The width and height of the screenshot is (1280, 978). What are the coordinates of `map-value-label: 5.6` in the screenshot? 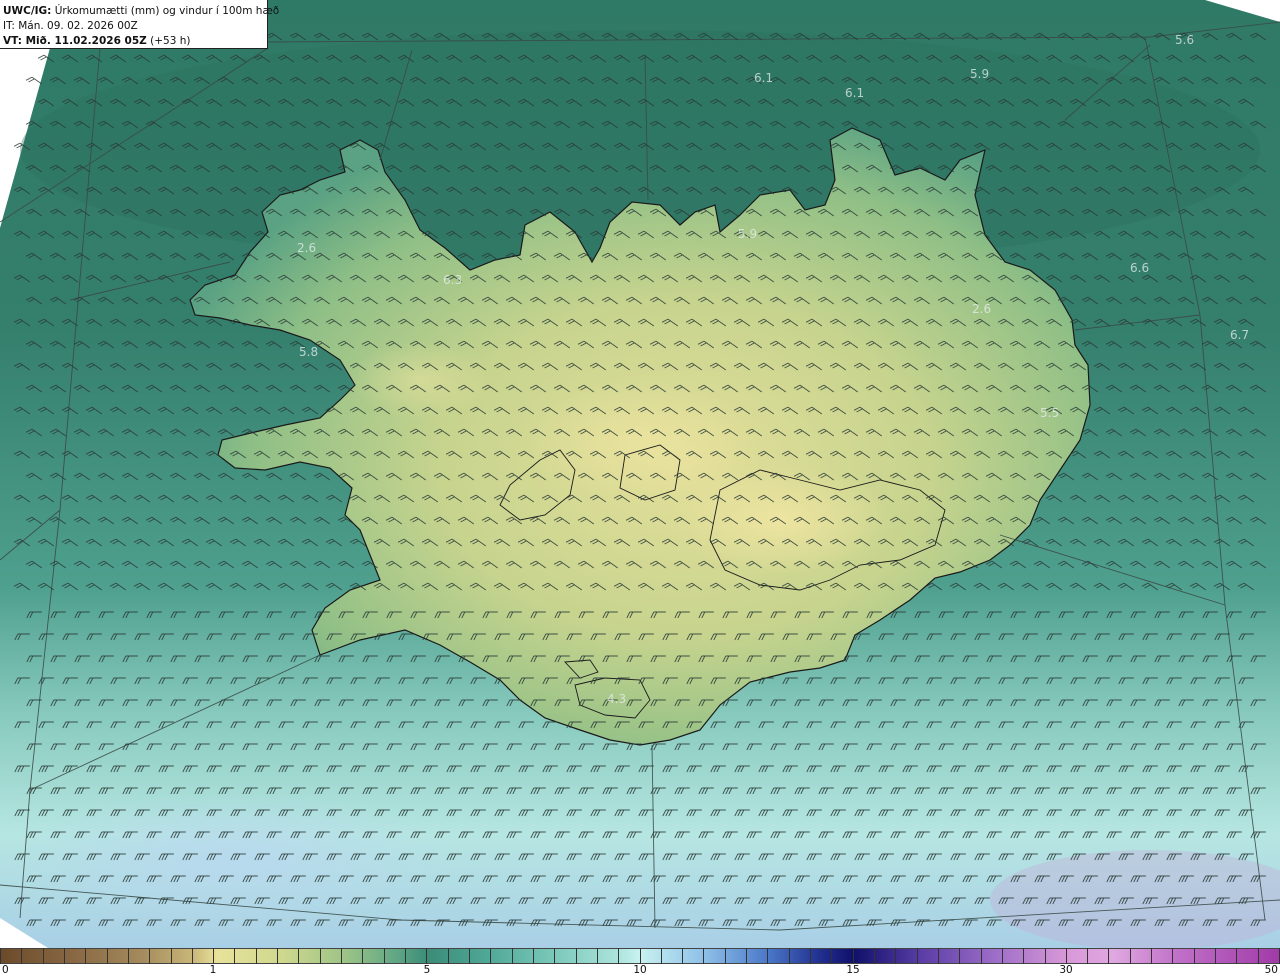 It's located at (1184, 40).